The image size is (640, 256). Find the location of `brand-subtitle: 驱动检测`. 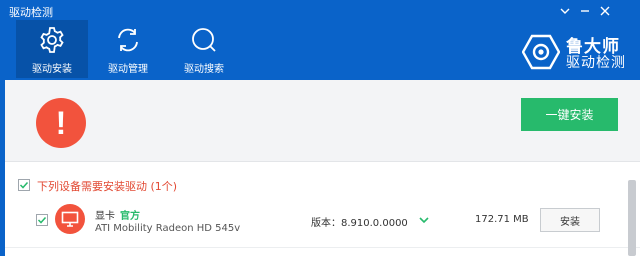

brand-subtitle: 驱动检测 is located at coordinates (596, 63).